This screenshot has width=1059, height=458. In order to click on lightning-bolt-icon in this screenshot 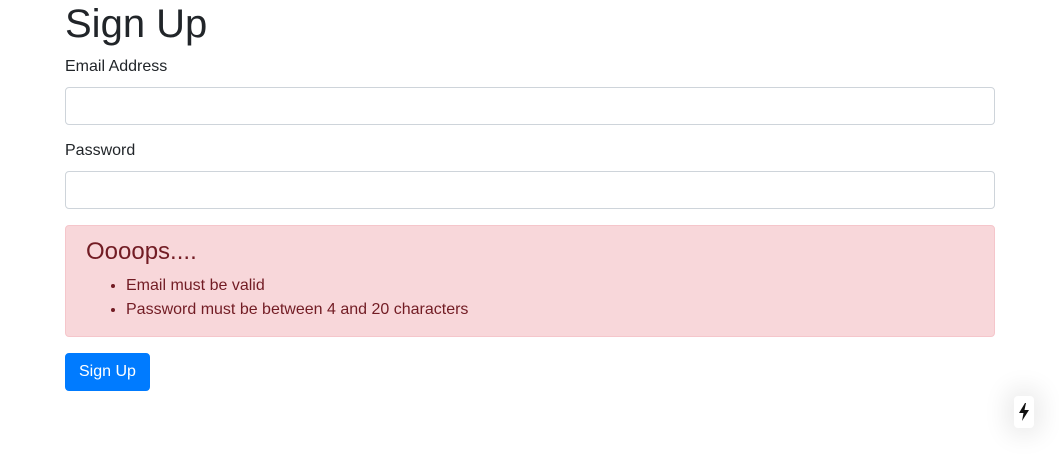, I will do `click(1024, 412)`.